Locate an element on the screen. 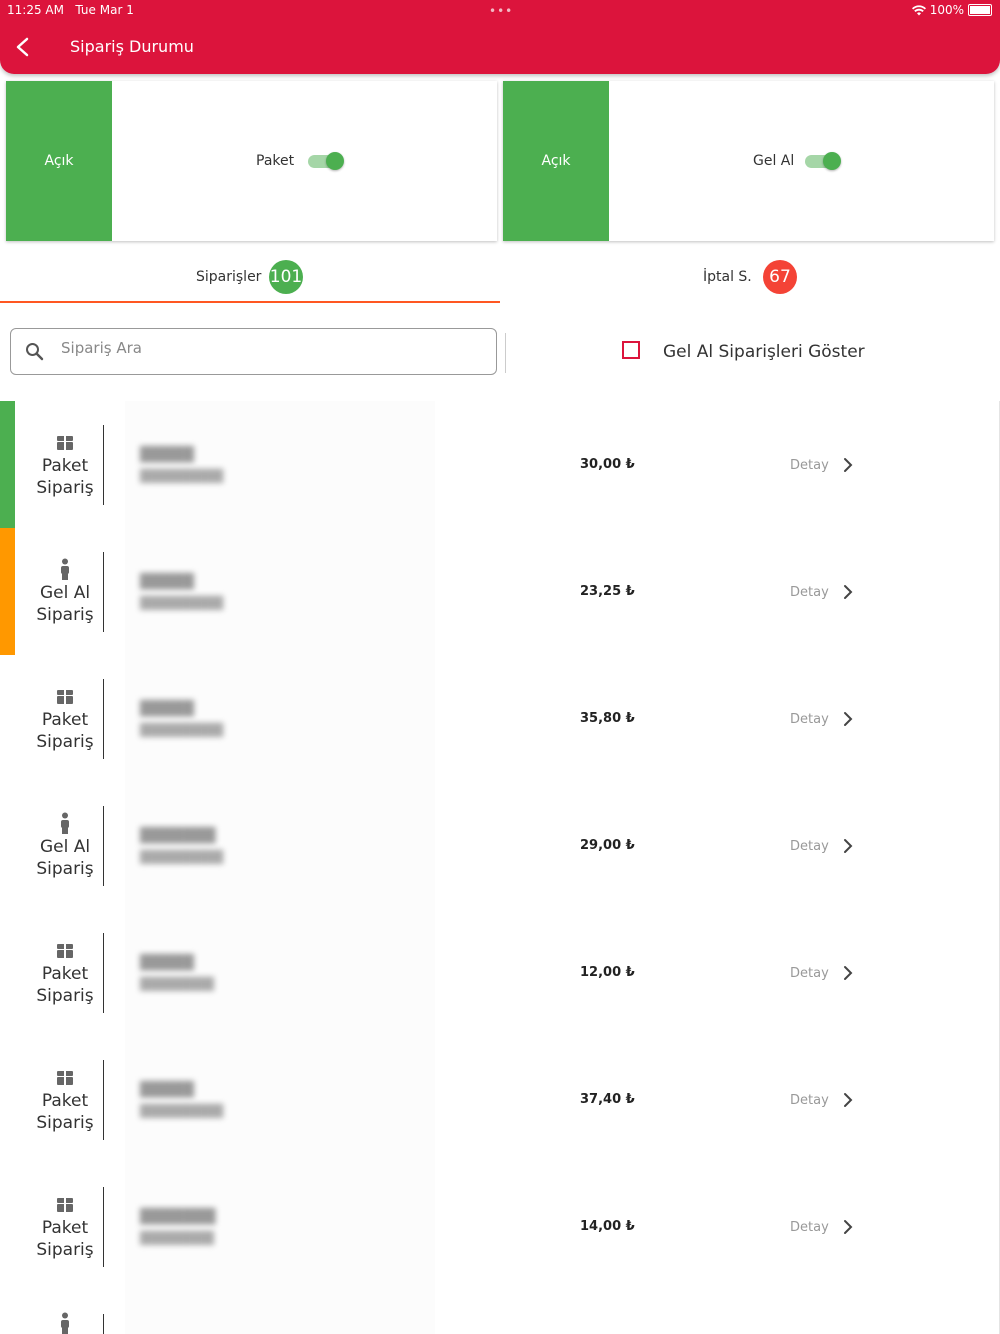  battery-percent: 100% is located at coordinates (946, 10).